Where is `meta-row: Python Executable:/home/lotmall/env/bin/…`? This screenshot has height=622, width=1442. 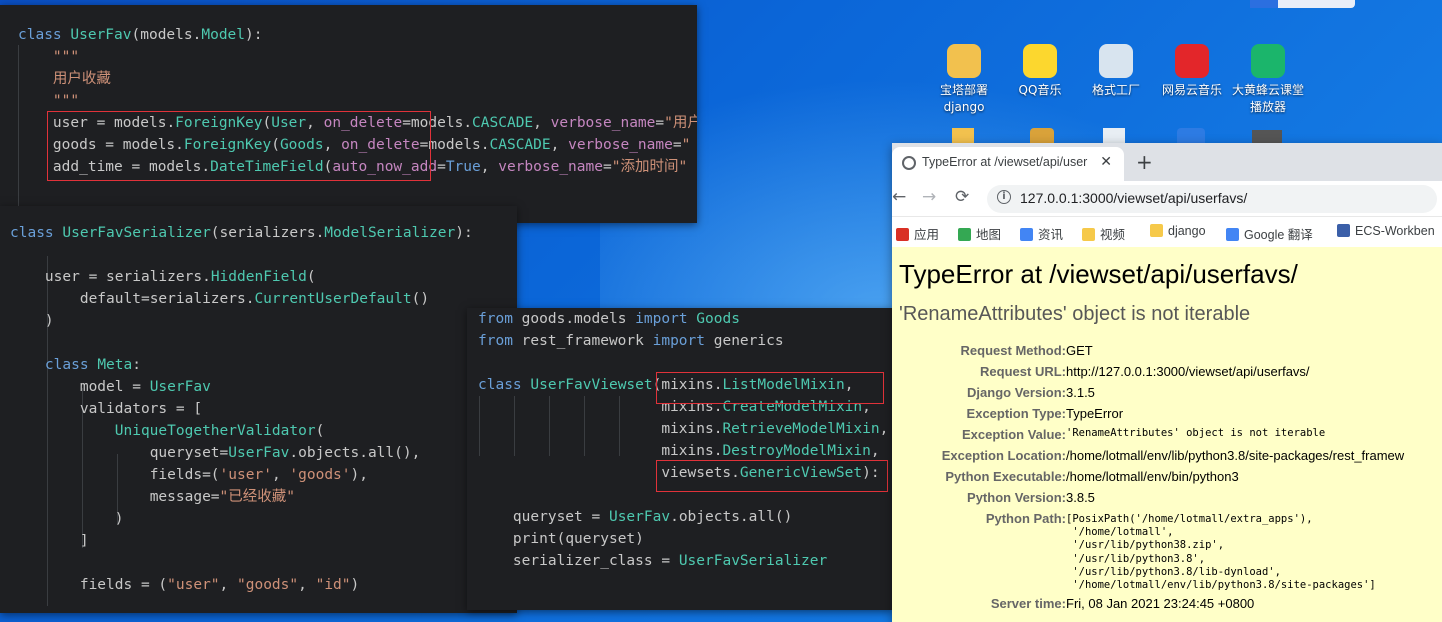 meta-row: Python Executable:/home/lotmall/env/bin/… is located at coordinates (1167, 479).